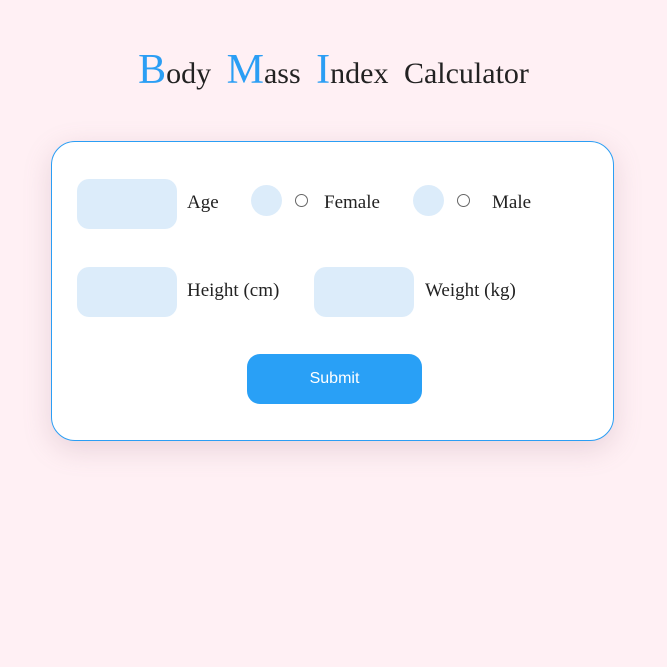 The height and width of the screenshot is (667, 667). I want to click on female-radio, so click(301, 200).